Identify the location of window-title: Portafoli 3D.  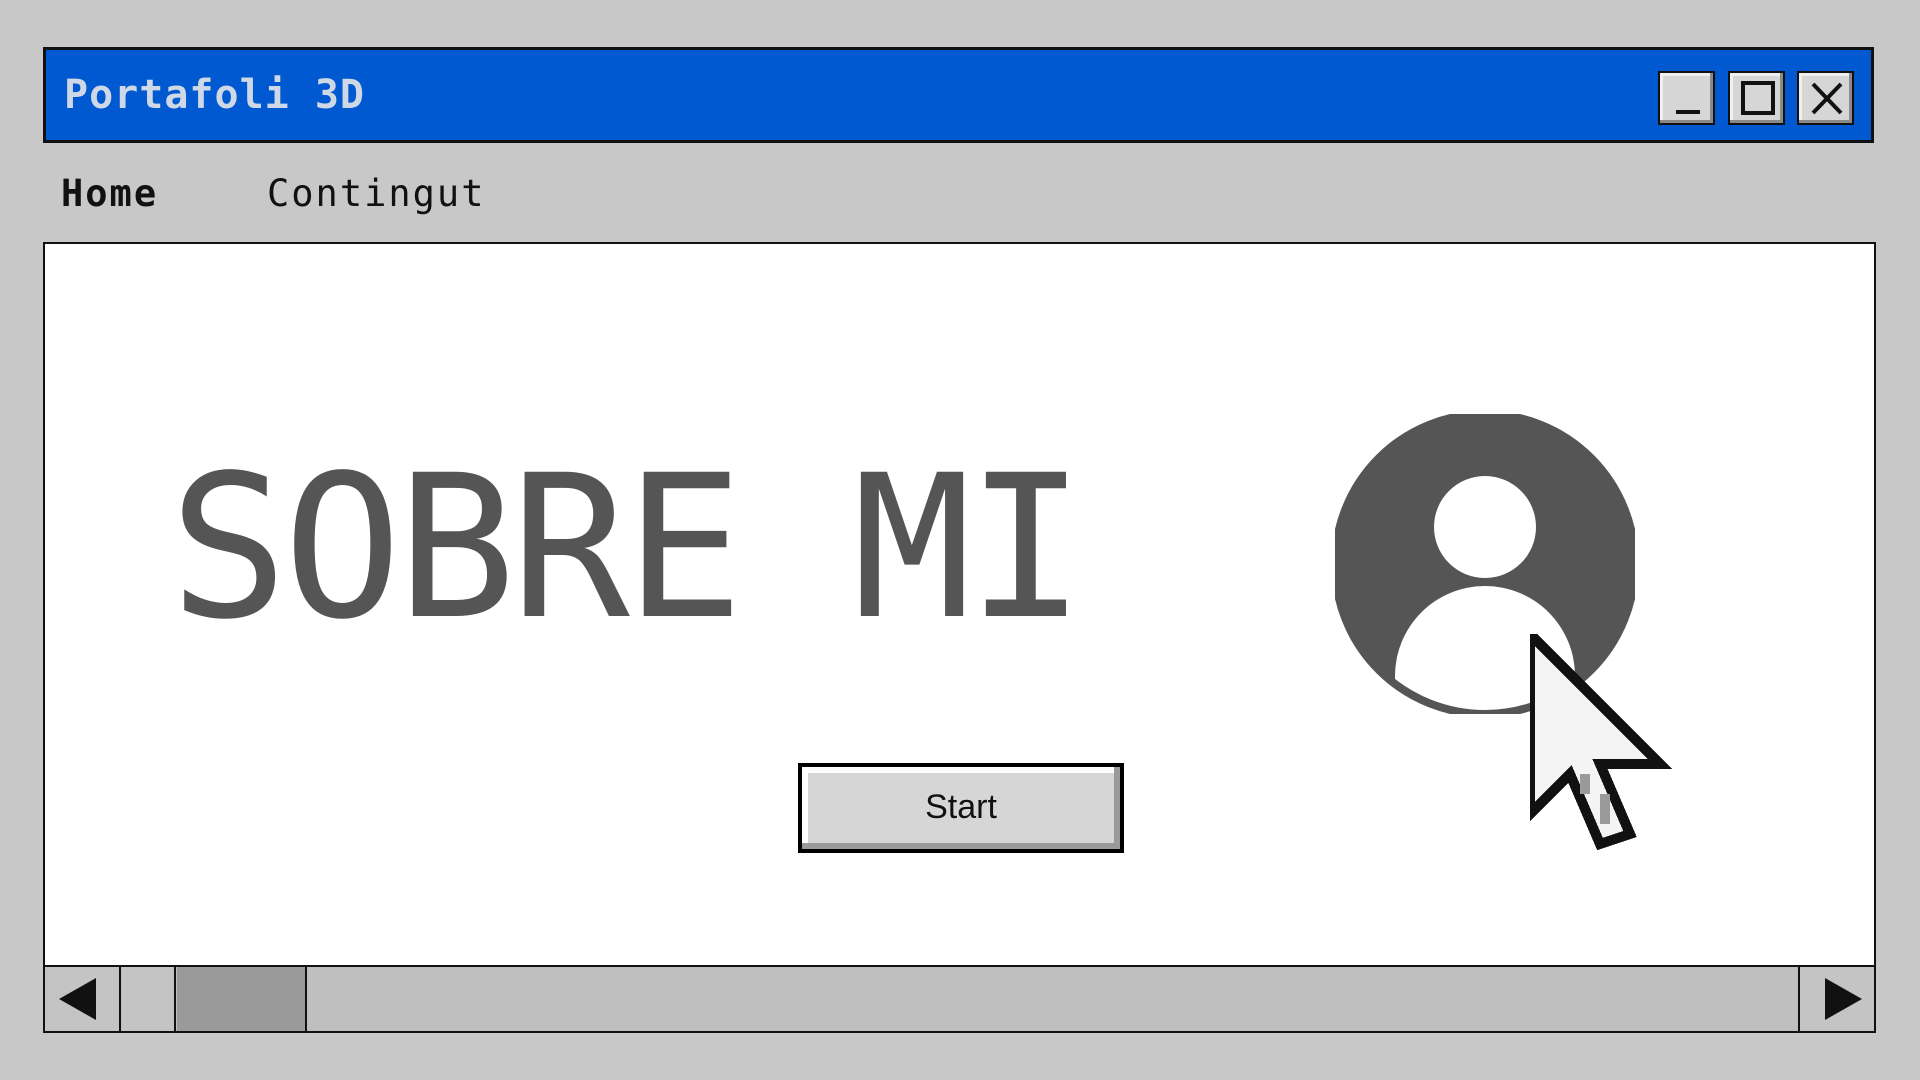
(214, 95).